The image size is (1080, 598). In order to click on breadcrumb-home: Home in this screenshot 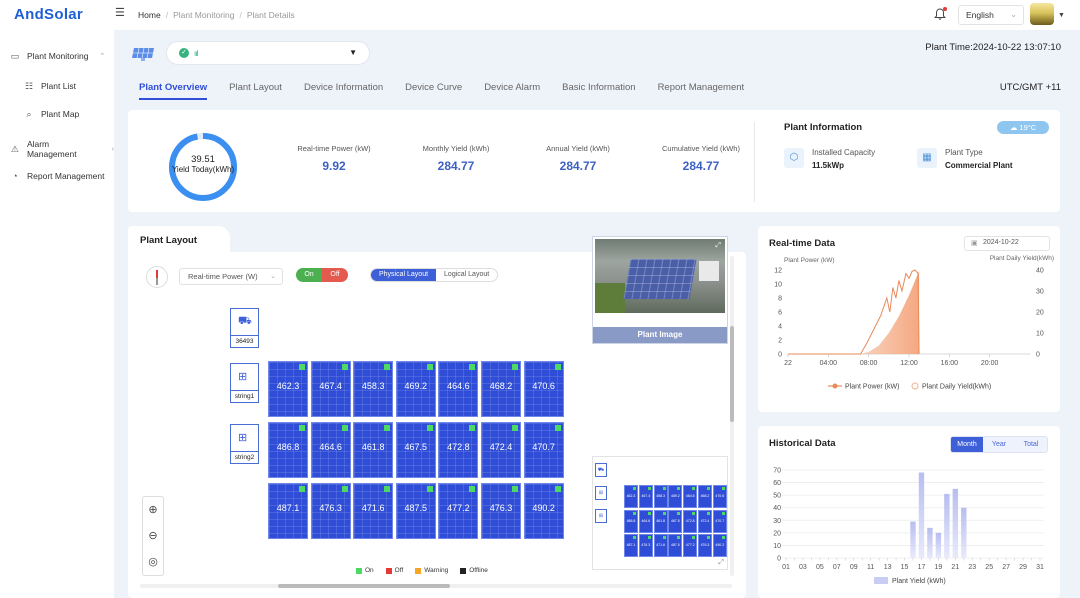, I will do `click(149, 15)`.